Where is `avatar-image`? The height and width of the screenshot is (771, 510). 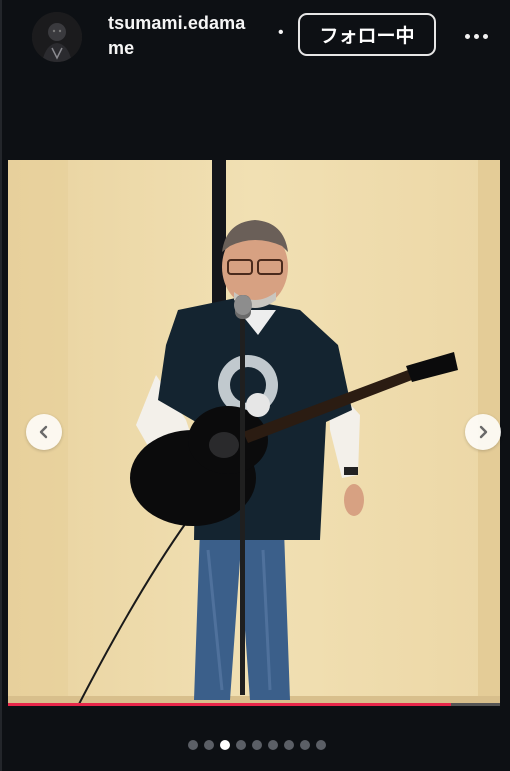
avatar-image is located at coordinates (57, 37).